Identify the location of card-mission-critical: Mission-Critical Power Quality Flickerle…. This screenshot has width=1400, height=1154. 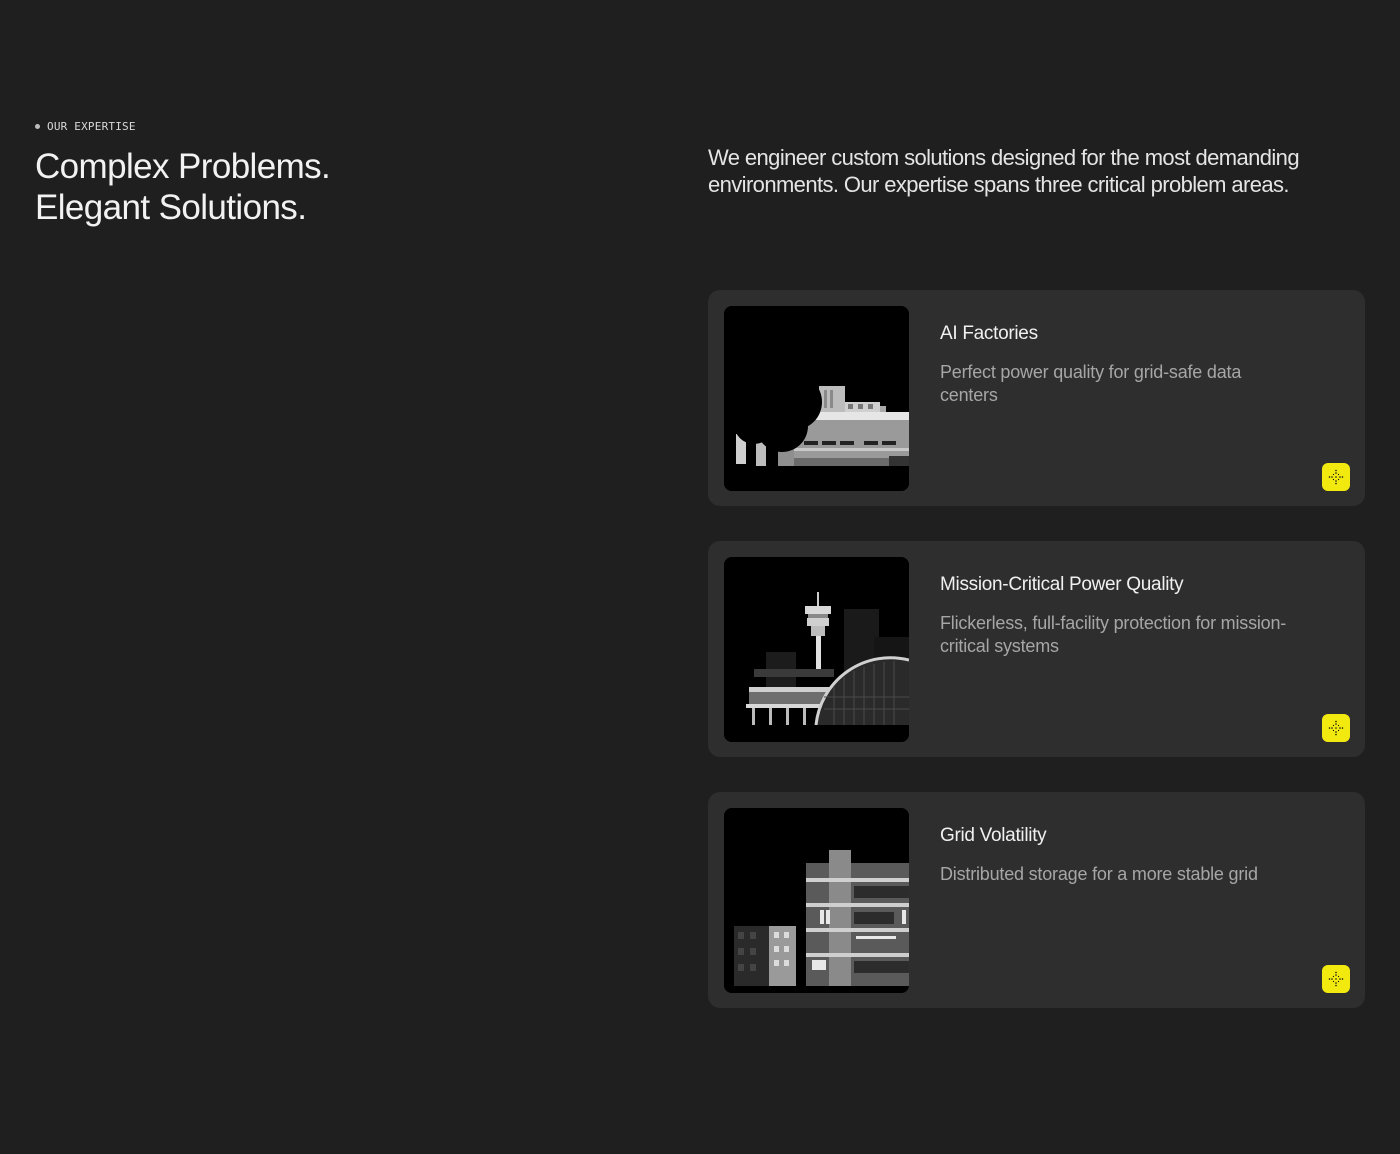
(1036, 649).